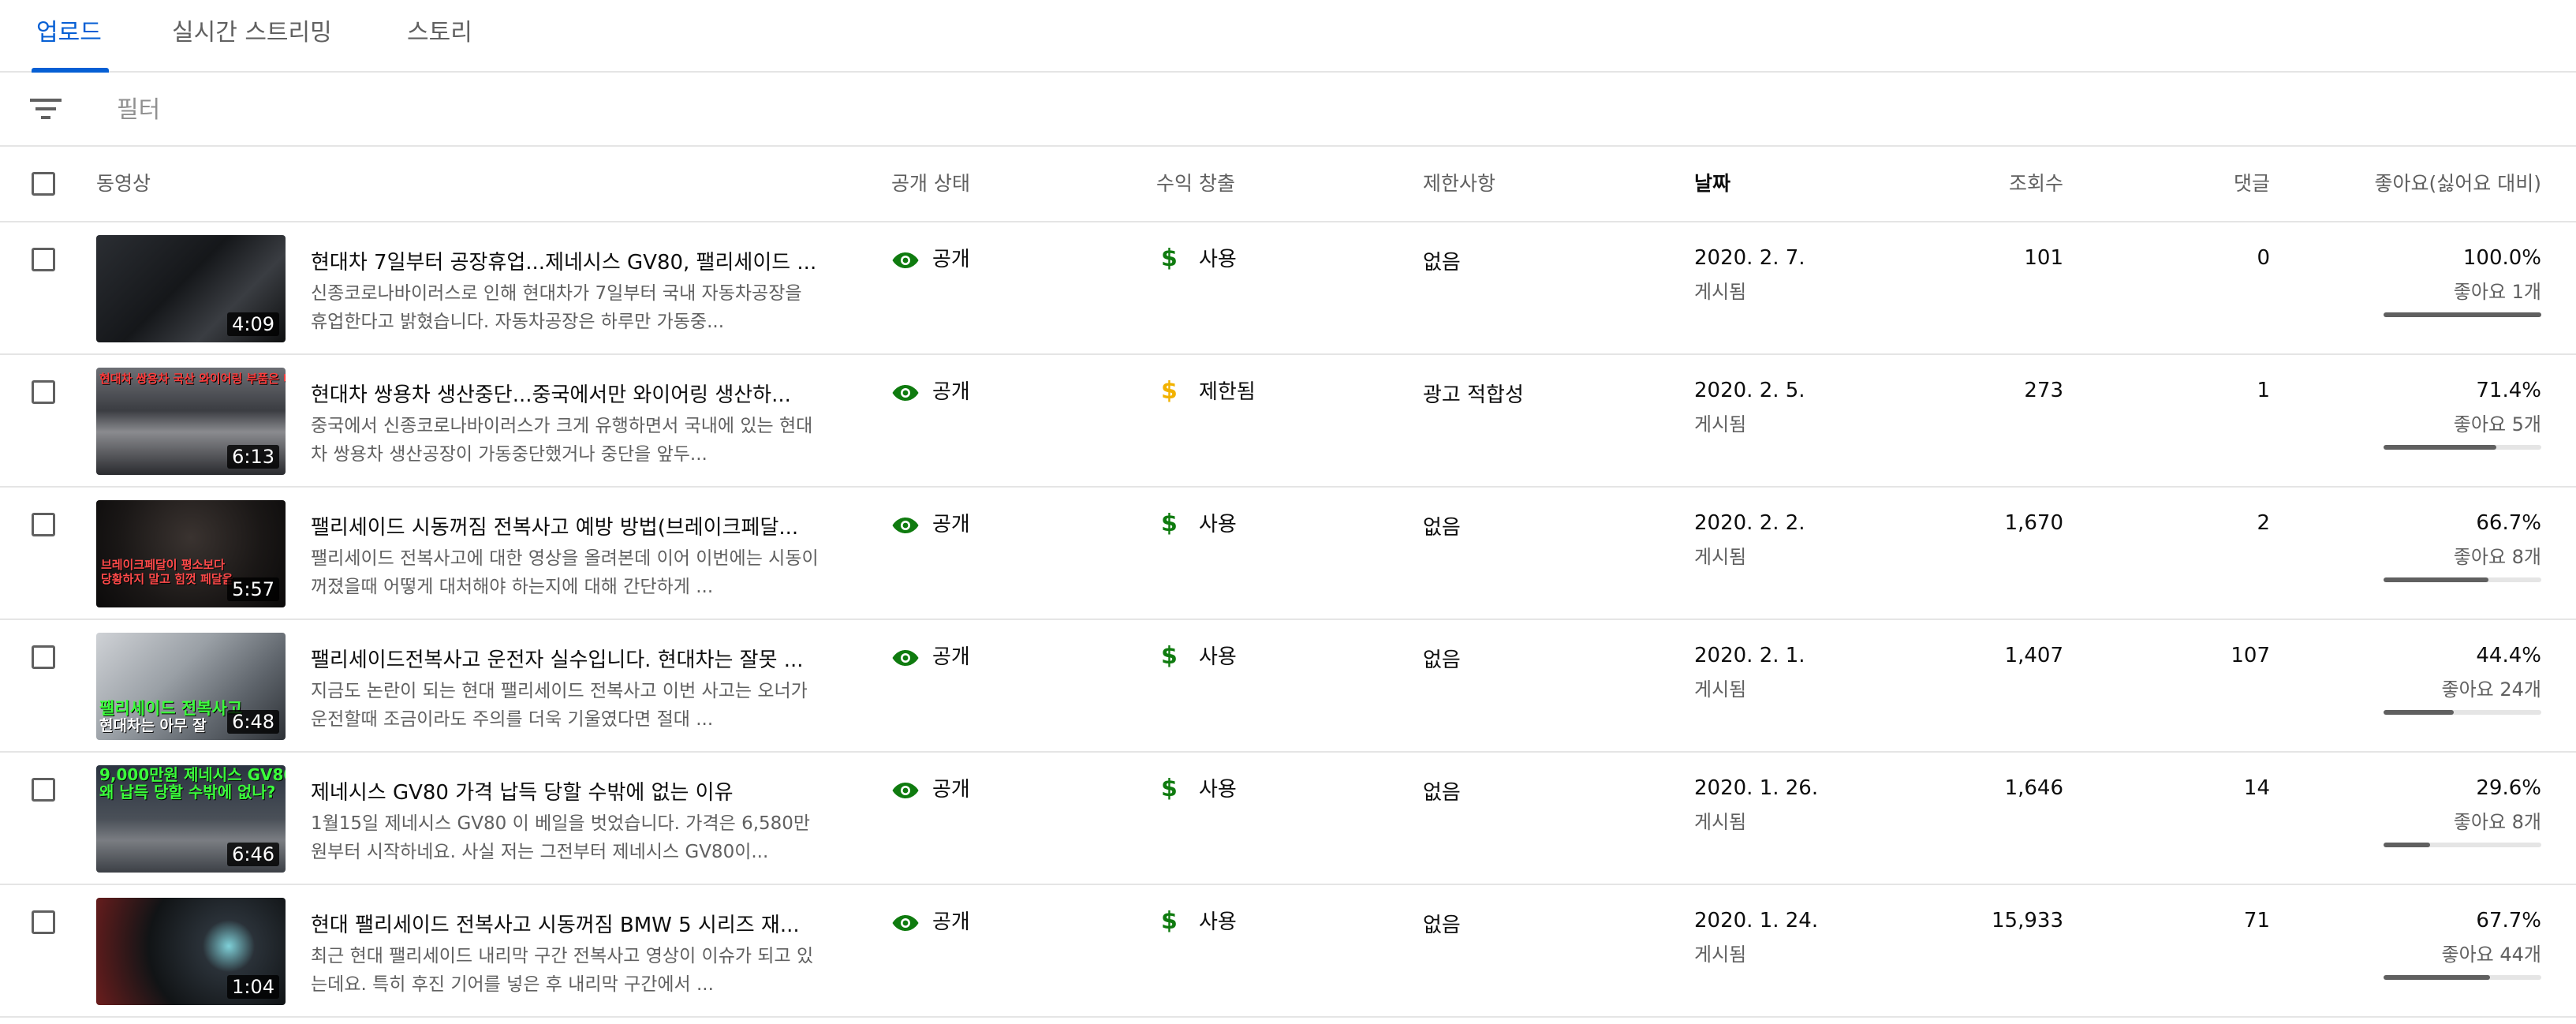 This screenshot has height=1024, width=2576. Describe the element at coordinates (2497, 292) in the screenshot. I see `likes-count: 좋아요 1개` at that location.